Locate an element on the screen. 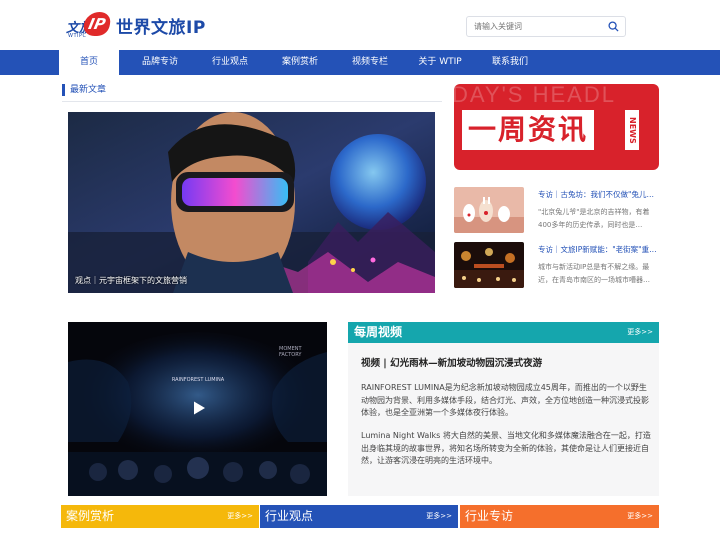  logo-mark-sub: WTIPC is located at coordinates (77, 36).